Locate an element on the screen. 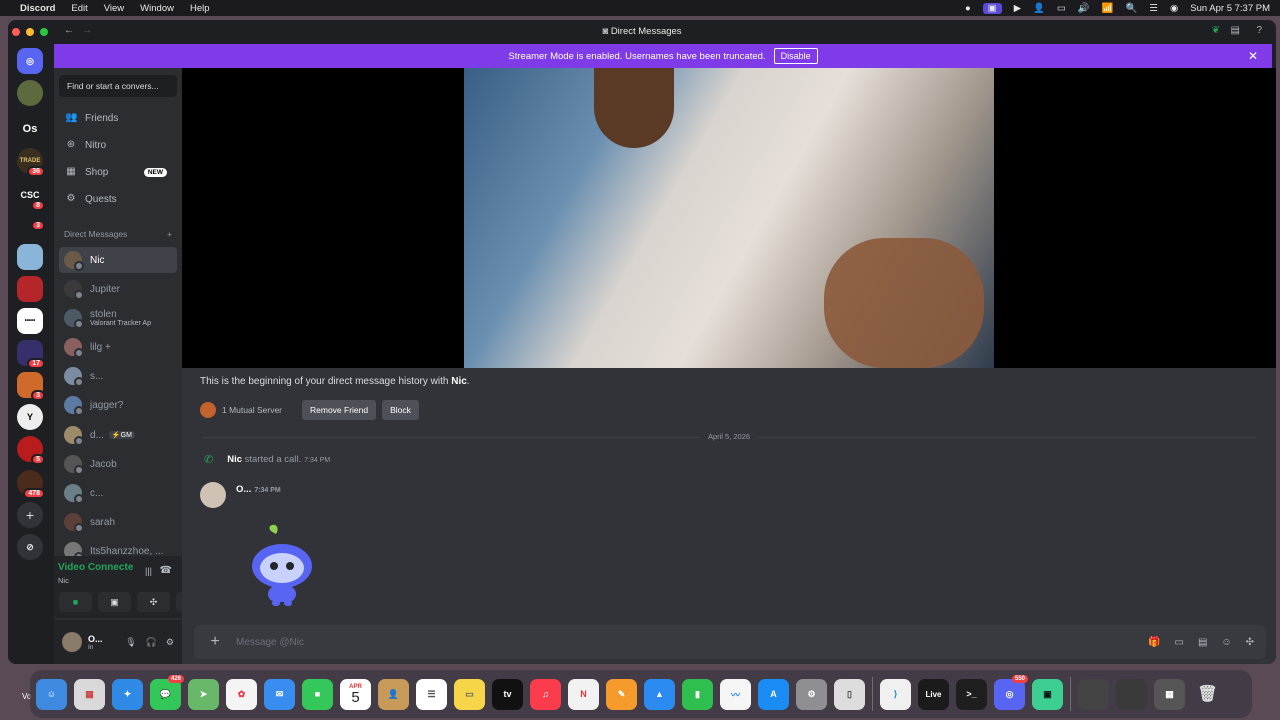 This screenshot has width=1280, height=720. nav-shop: ▦ Shop NEW is located at coordinates (118, 172).